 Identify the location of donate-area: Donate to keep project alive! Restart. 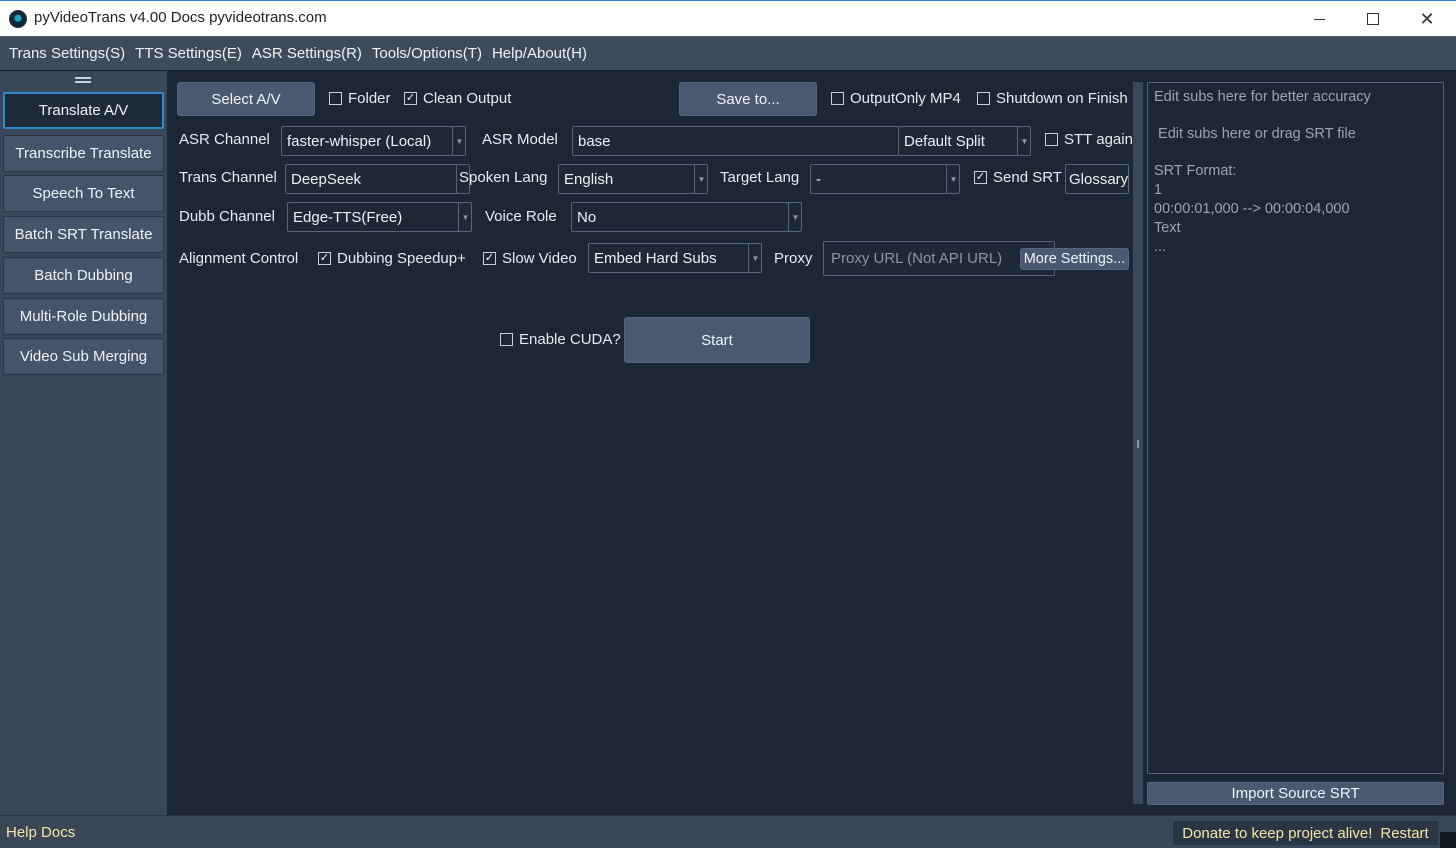
(1305, 833).